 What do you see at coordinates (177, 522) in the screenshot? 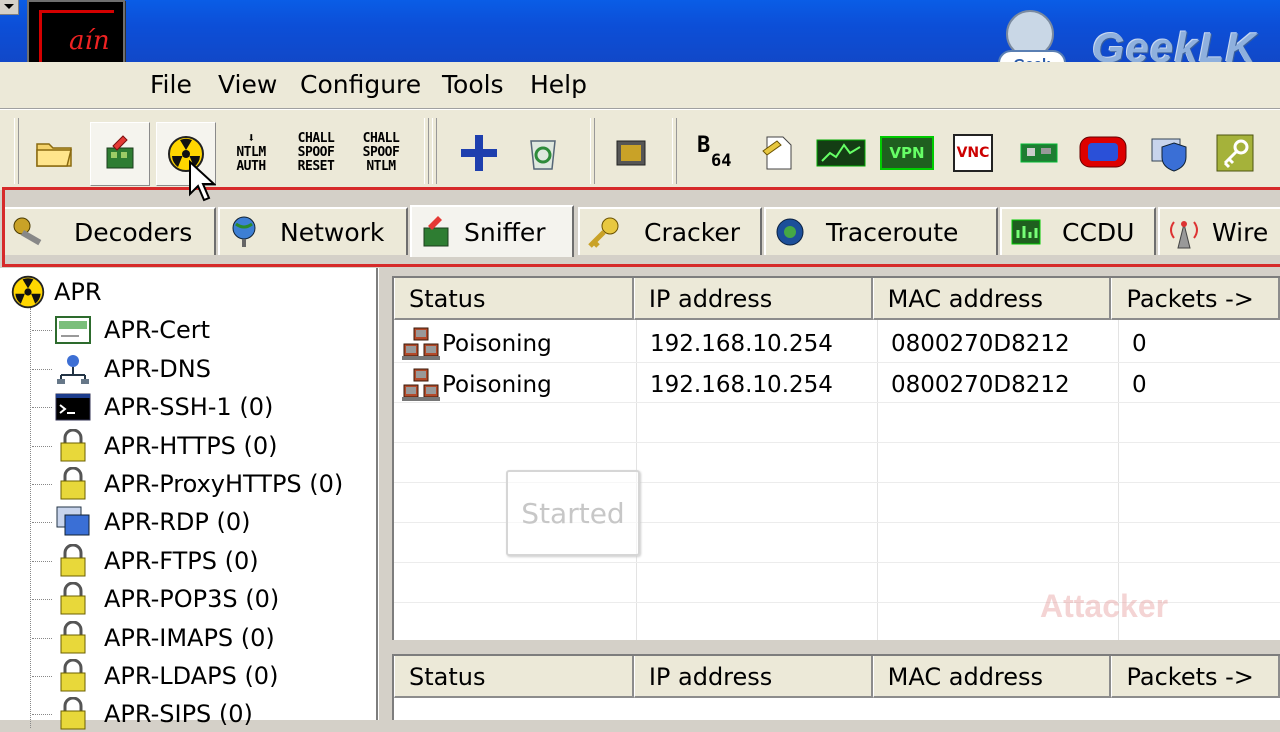
I see `tree-item-label: APR-RDP (0)` at bounding box center [177, 522].